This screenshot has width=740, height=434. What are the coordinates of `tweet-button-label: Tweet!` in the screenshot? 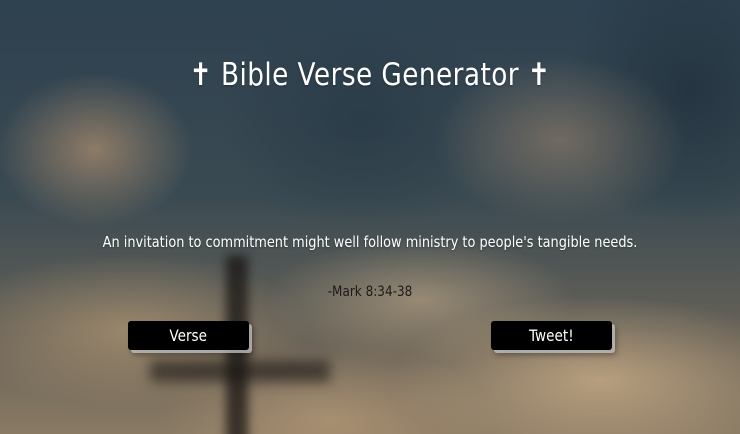 It's located at (551, 335).